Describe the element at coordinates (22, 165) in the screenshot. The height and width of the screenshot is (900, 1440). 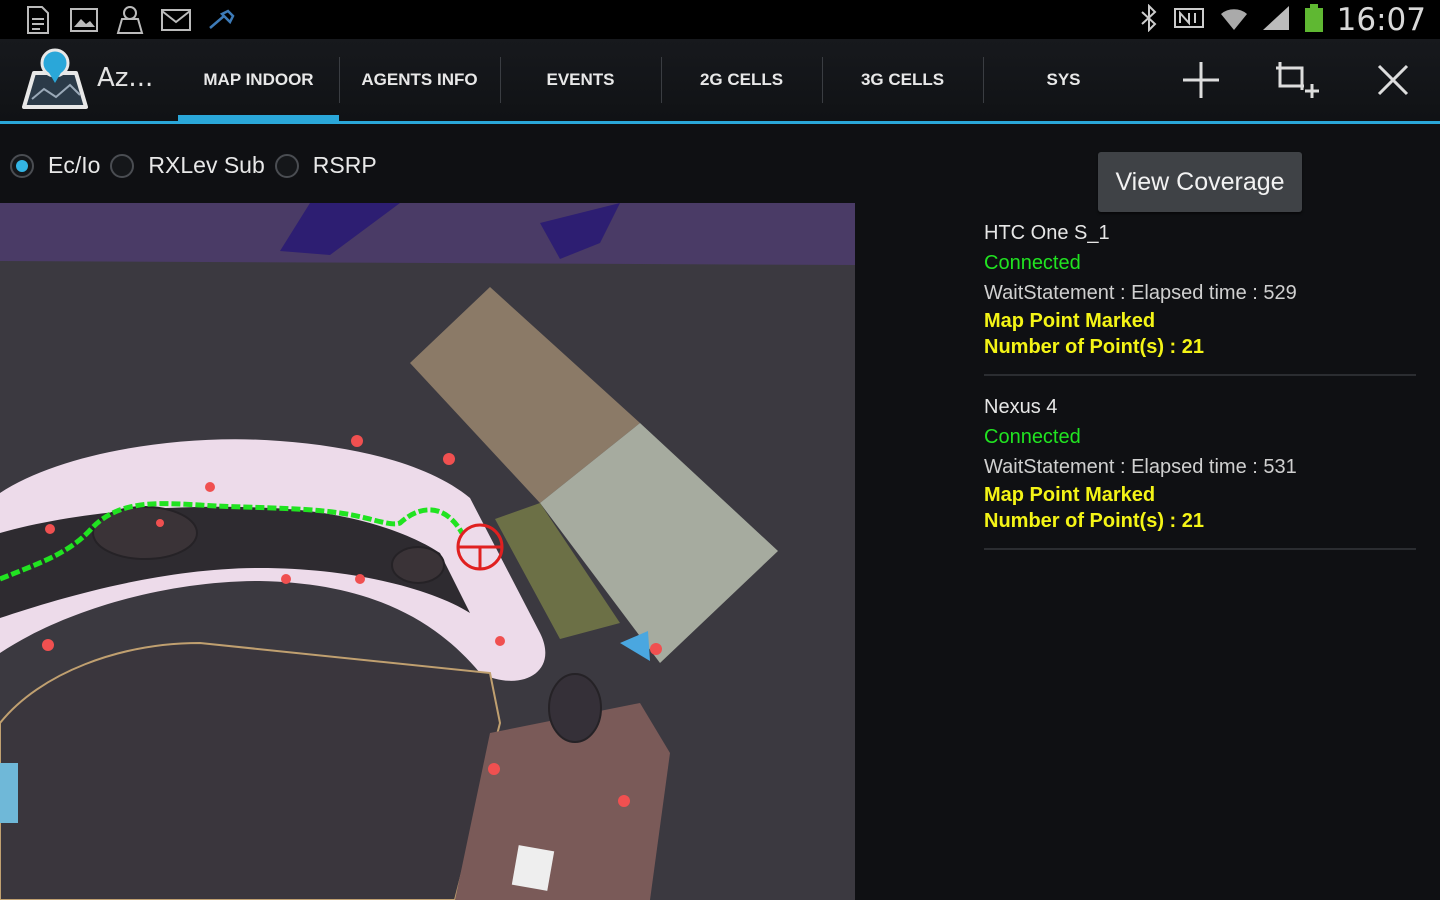
I see `radio-checked-icon` at that location.